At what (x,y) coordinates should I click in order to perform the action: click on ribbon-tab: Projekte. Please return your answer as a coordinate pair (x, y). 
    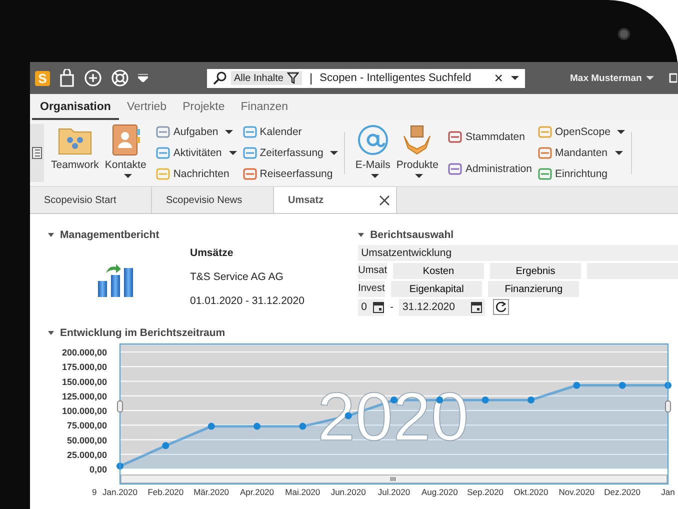
    Looking at the image, I should click on (203, 110).